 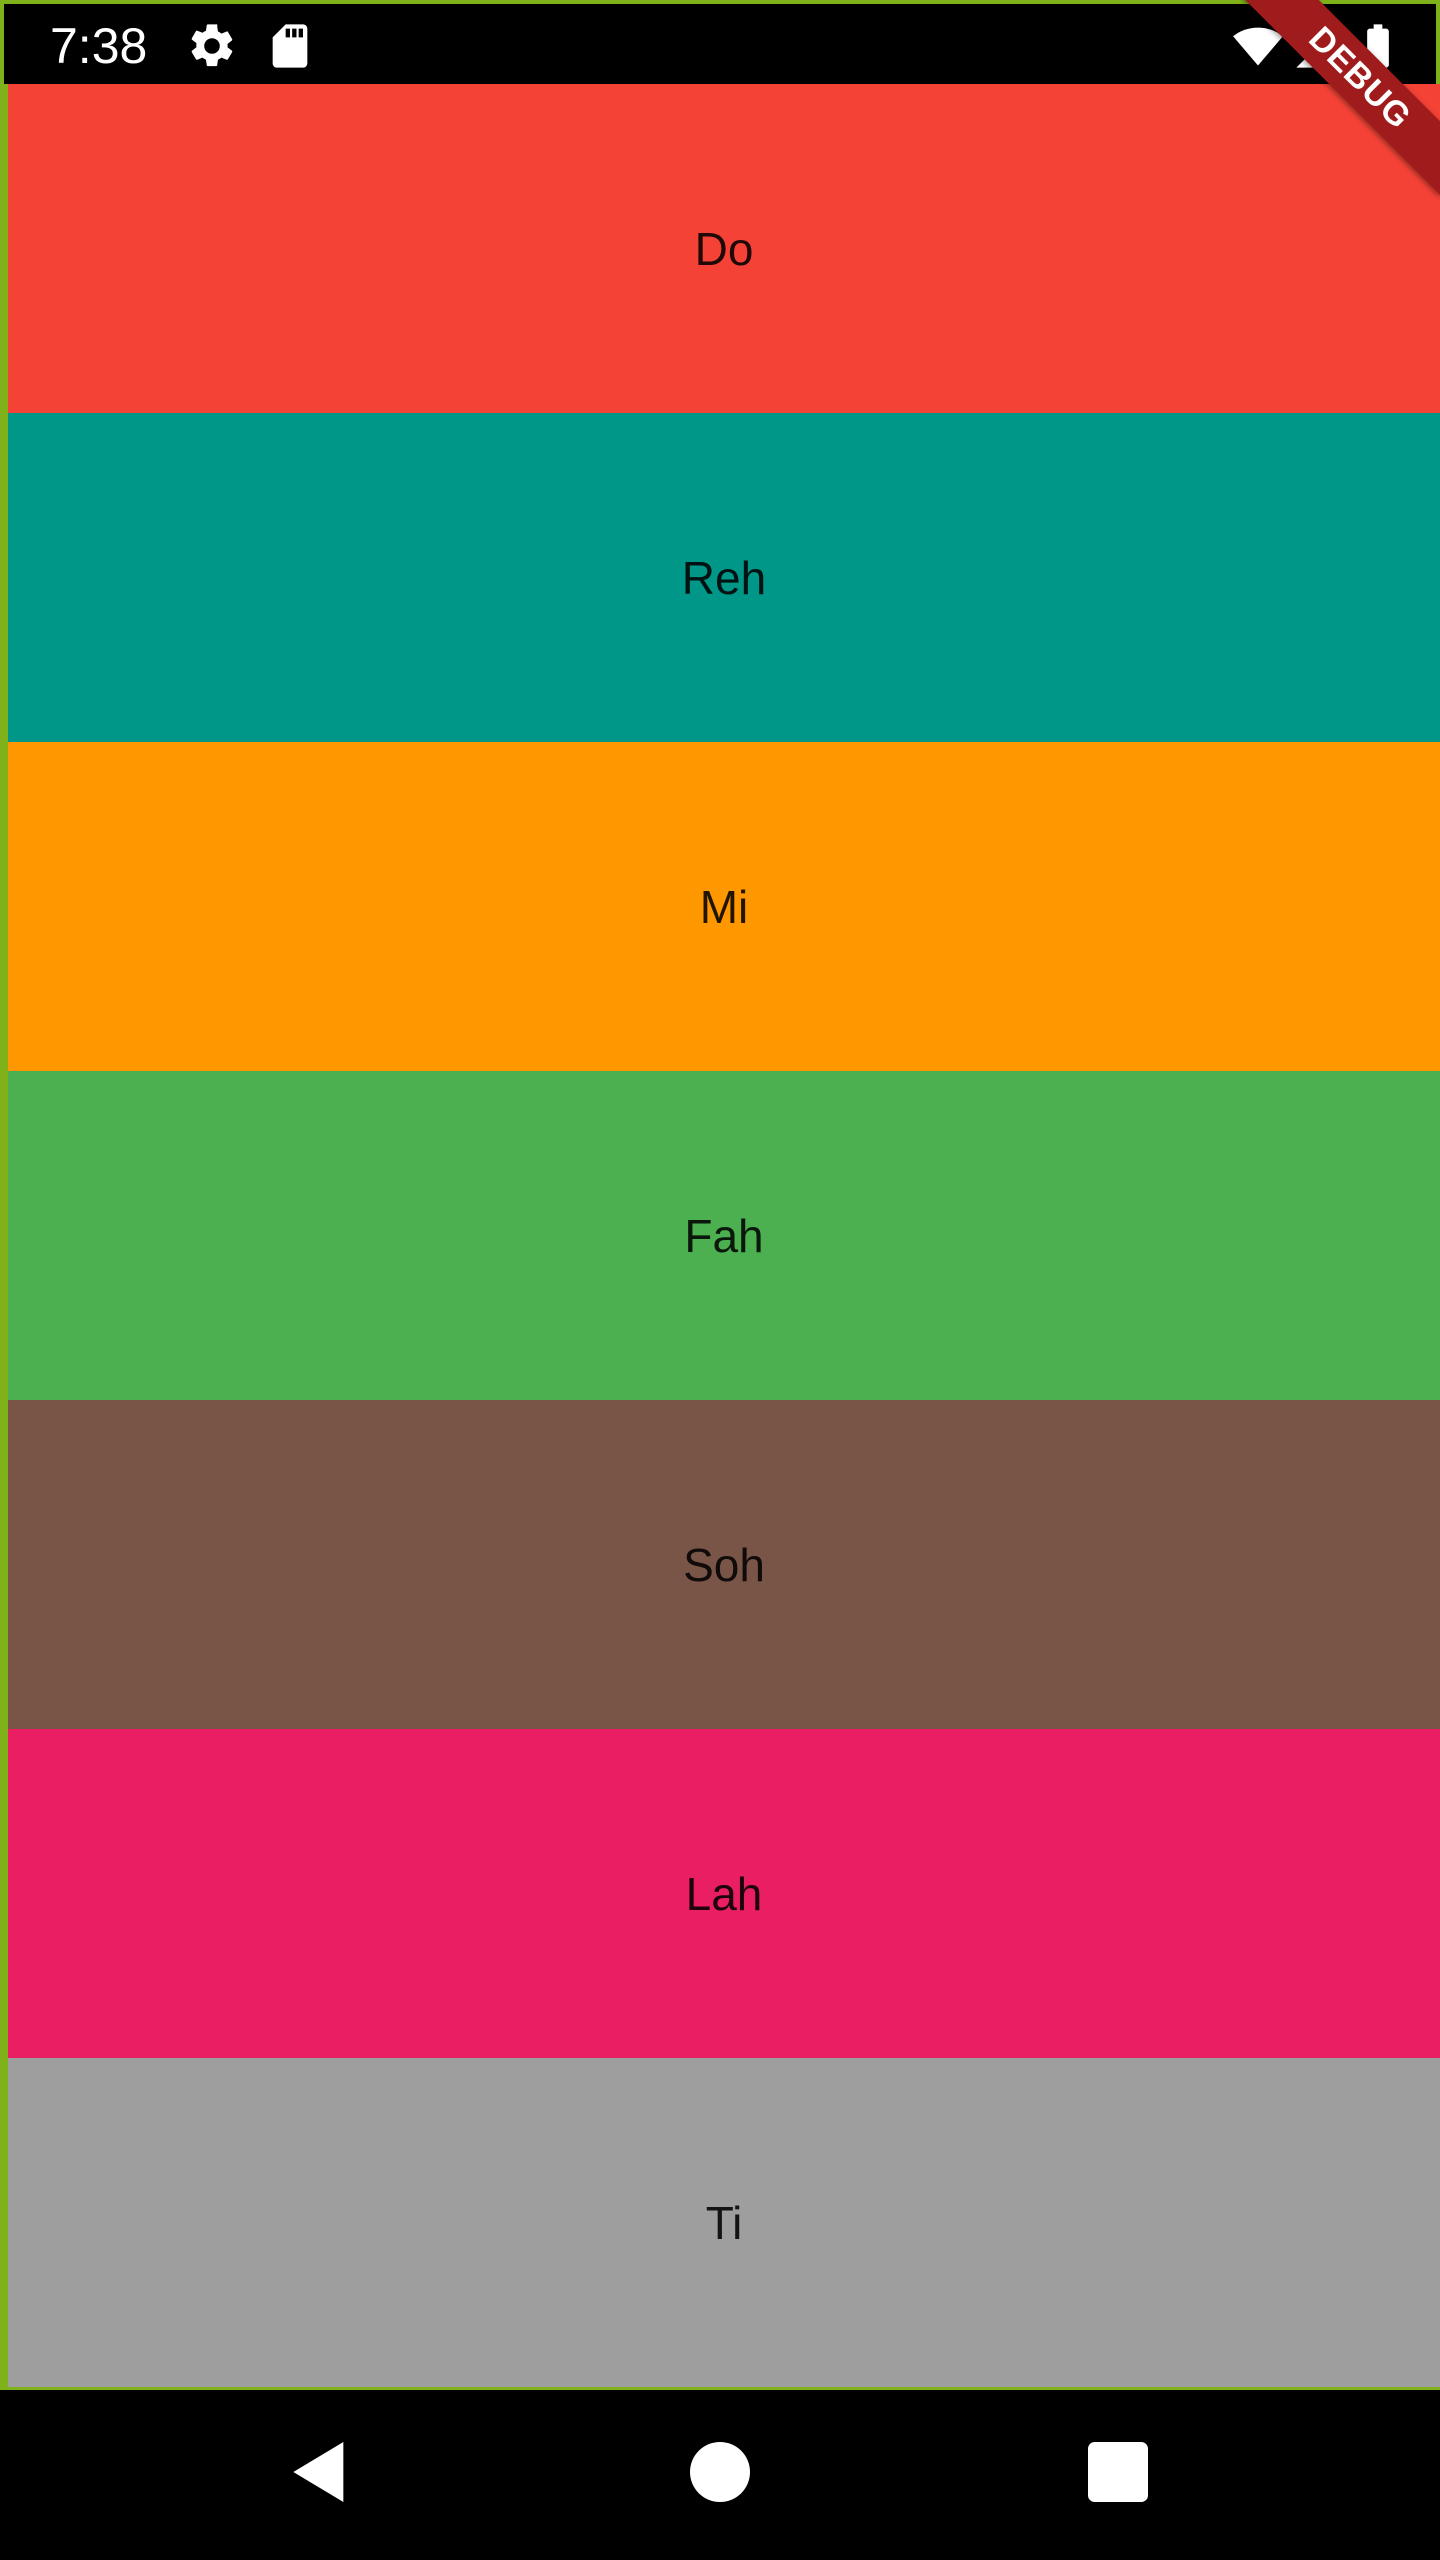 What do you see at coordinates (1378, 46) in the screenshot?
I see `battery-icon` at bounding box center [1378, 46].